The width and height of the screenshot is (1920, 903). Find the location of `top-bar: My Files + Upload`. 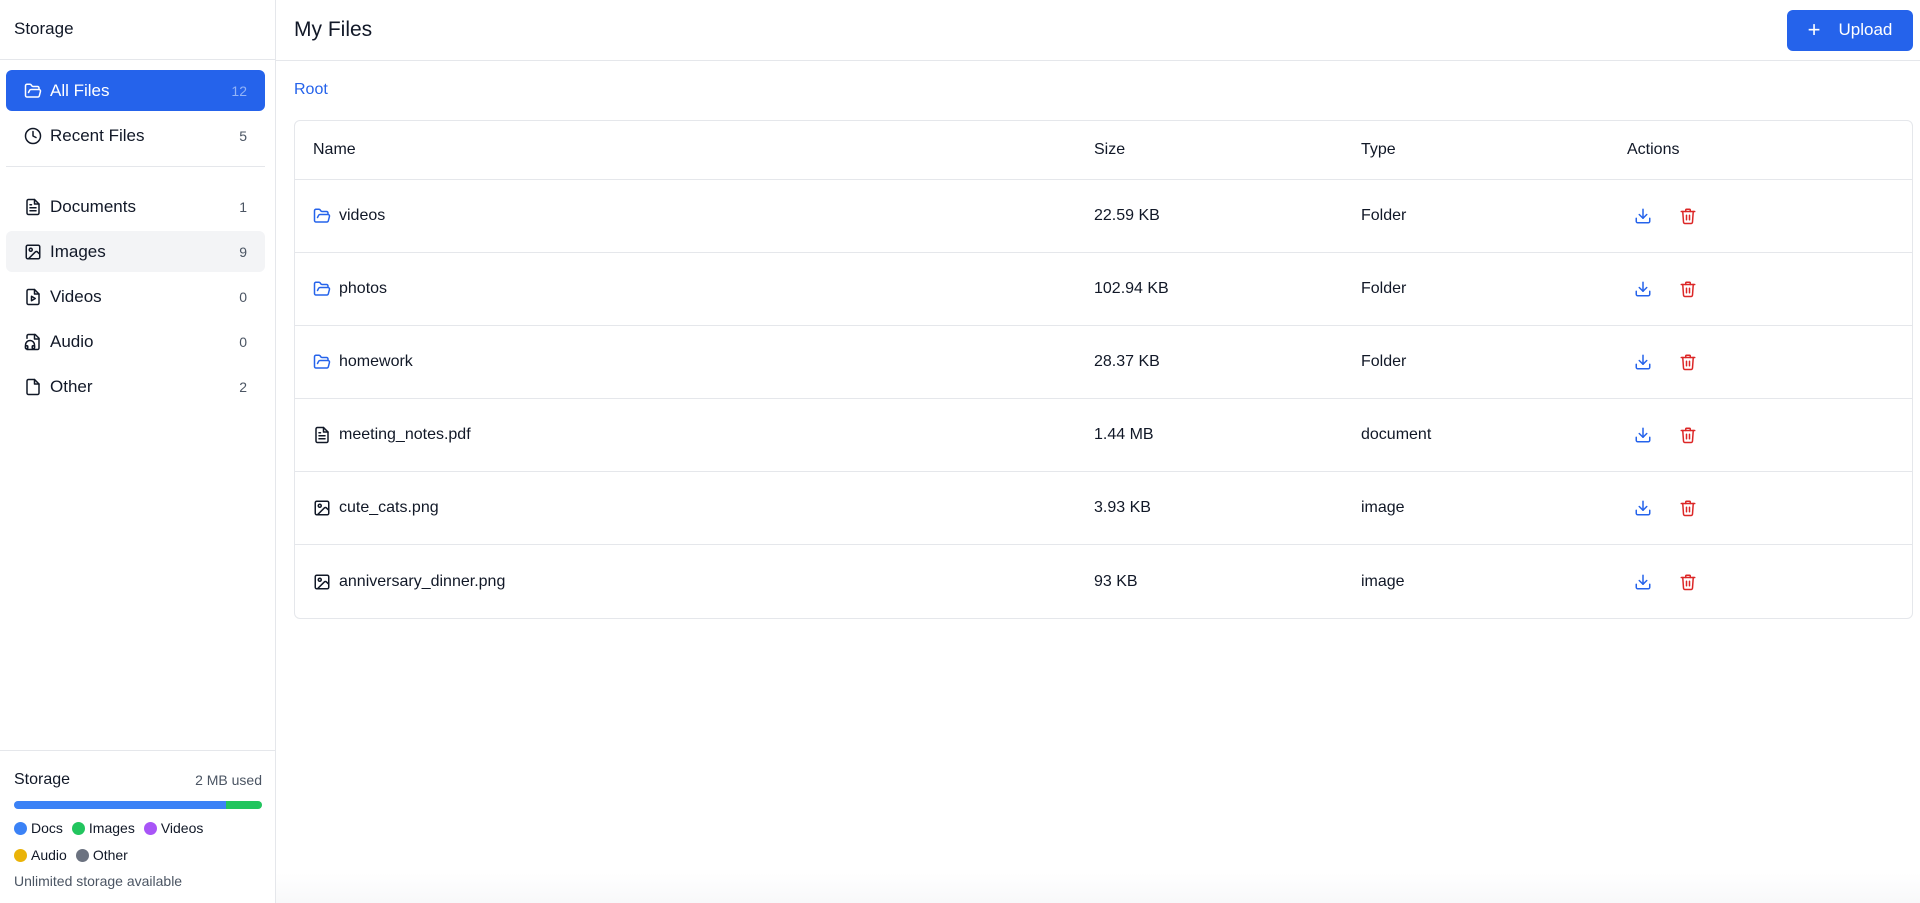

top-bar: My Files + Upload is located at coordinates (1098, 30).